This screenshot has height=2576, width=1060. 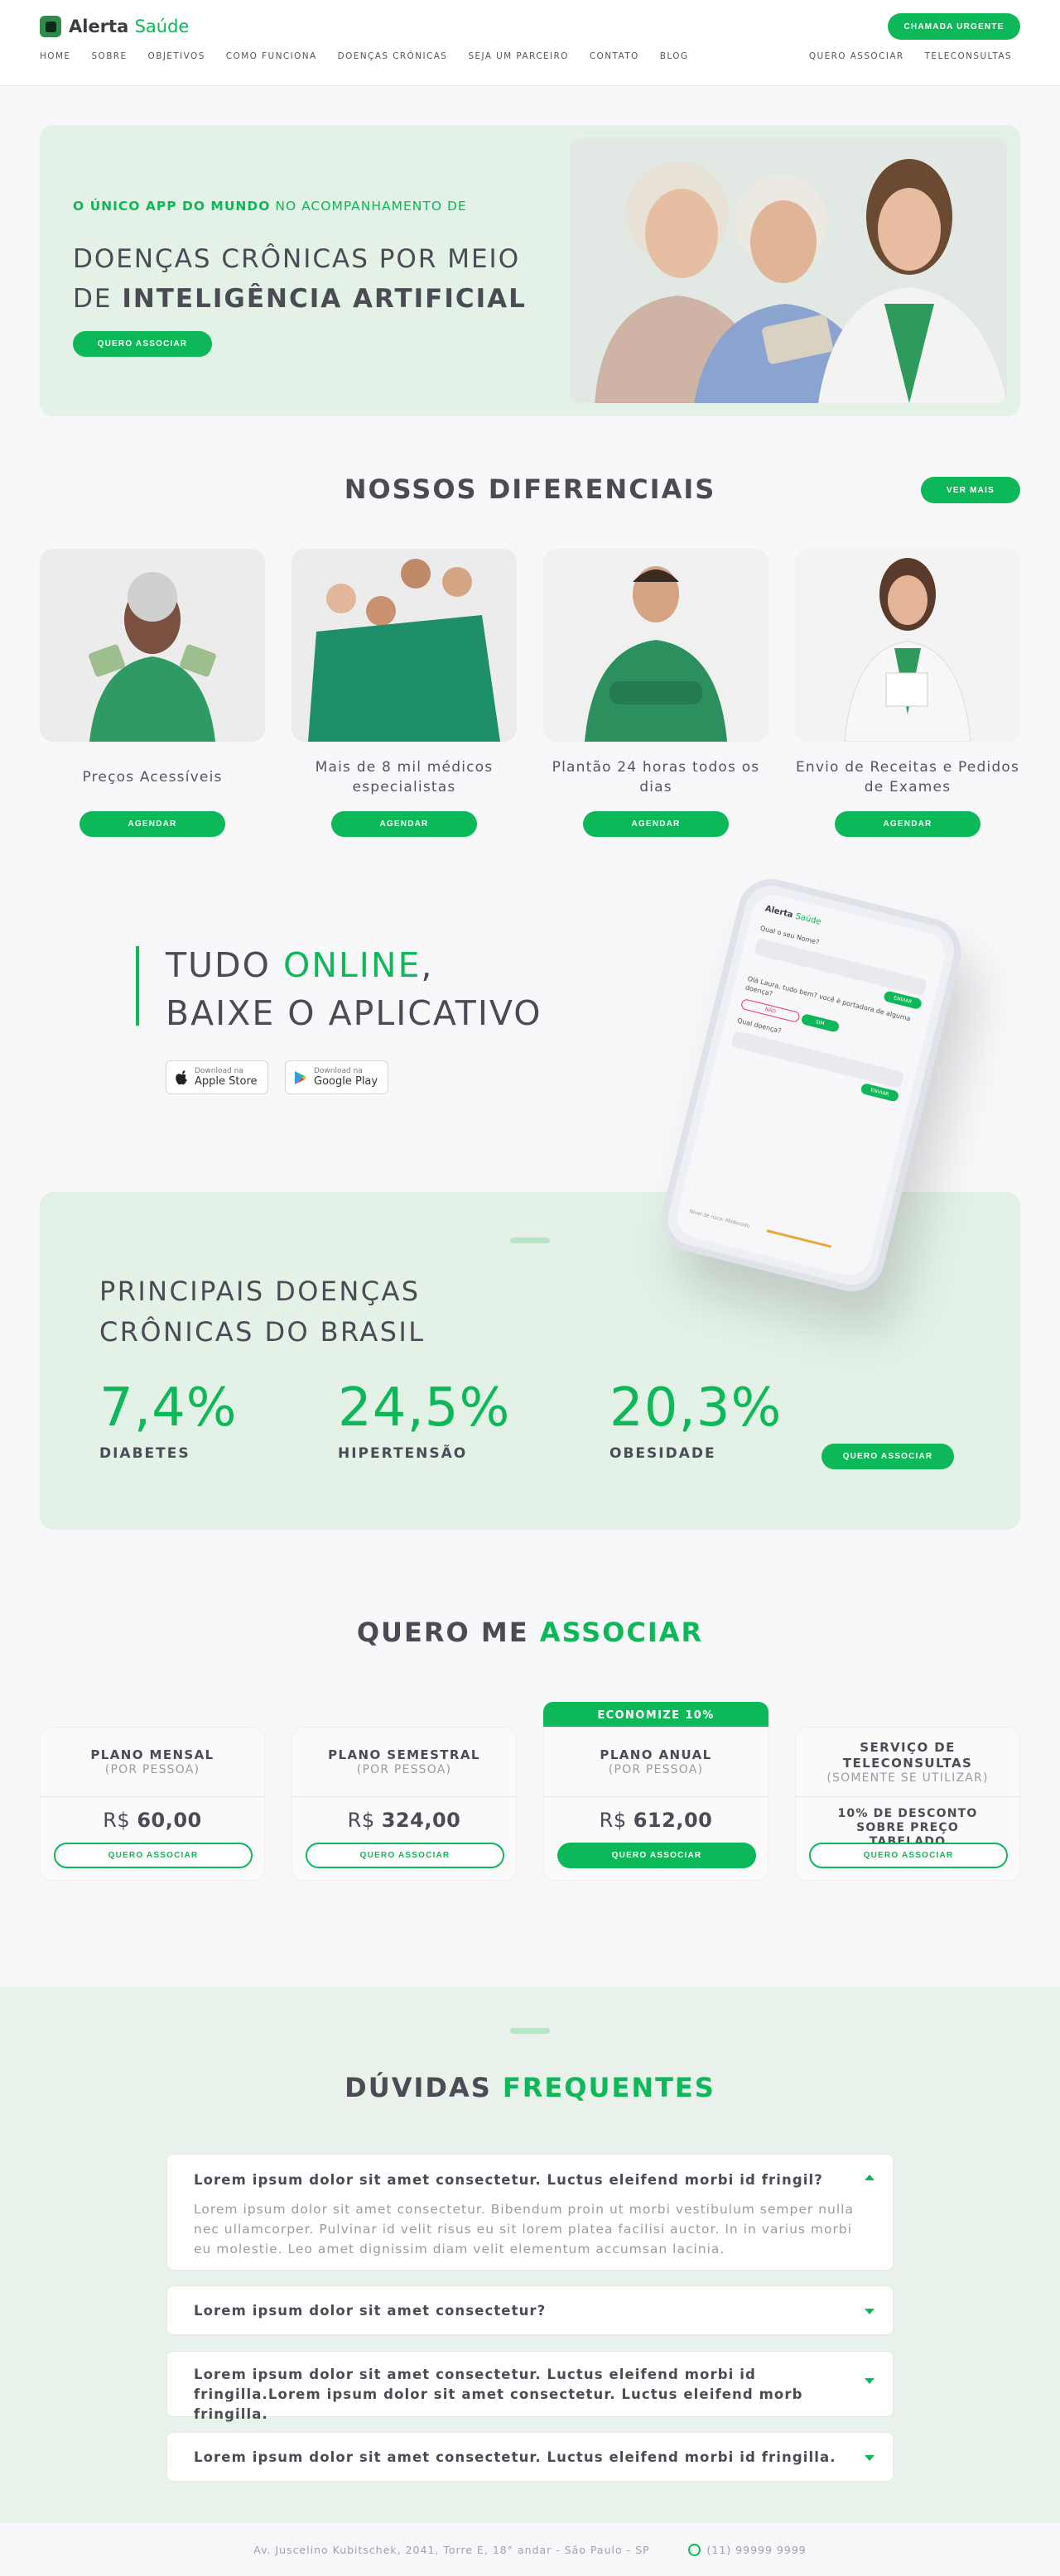 I want to click on doencas-associate-button: QUERO ASSOCIAR, so click(x=888, y=1456).